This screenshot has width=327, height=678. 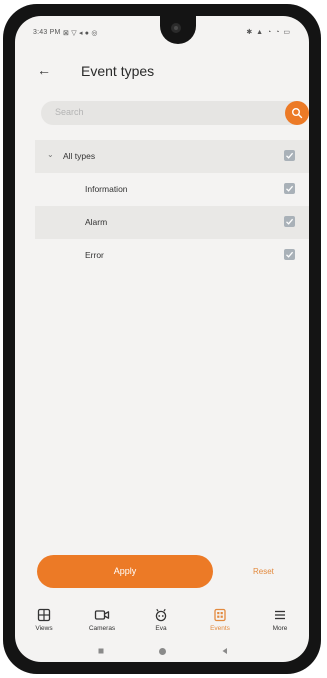 What do you see at coordinates (268, 32) in the screenshot?
I see `status-system-icons: ✱ ▲ ◔ ◔ ▭` at bounding box center [268, 32].